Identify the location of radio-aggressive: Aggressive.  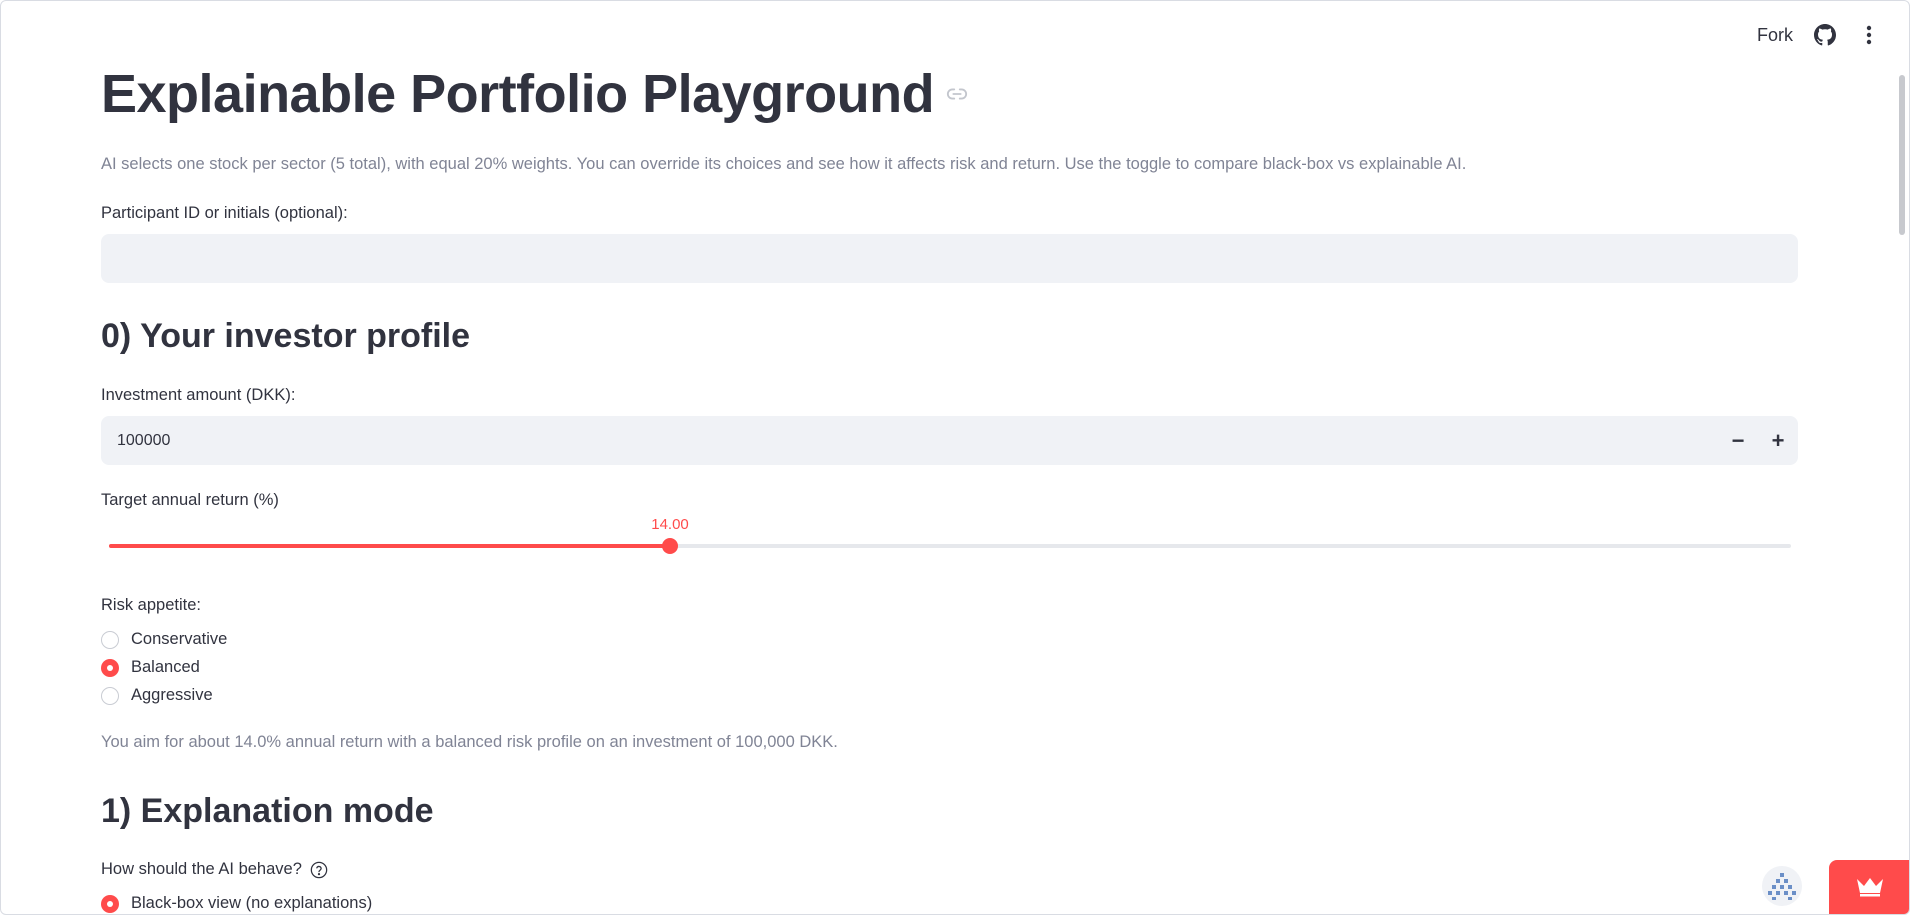
(157, 695).